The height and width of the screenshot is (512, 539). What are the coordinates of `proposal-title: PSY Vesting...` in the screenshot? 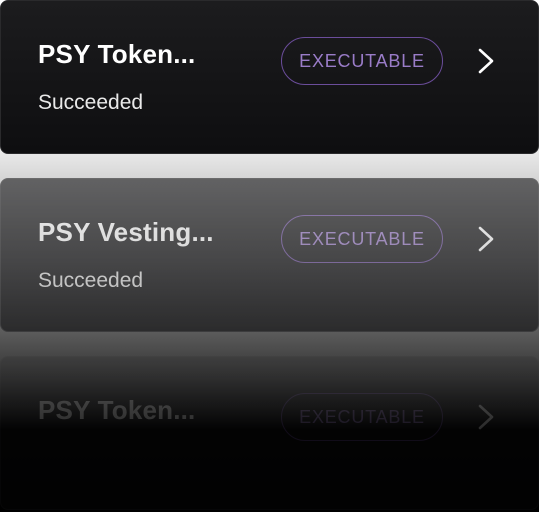 It's located at (126, 232).